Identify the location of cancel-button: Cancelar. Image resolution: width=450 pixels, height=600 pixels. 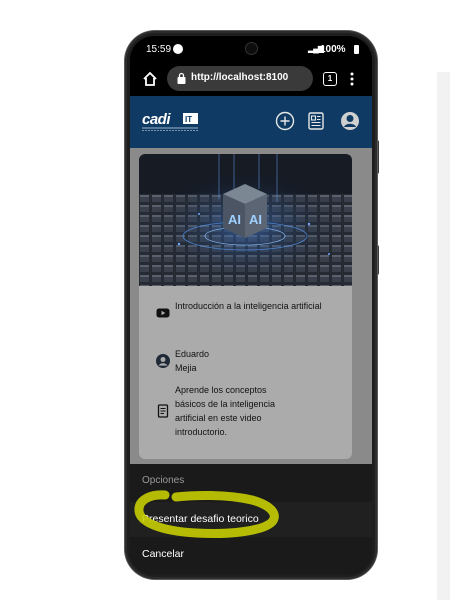
(251, 554).